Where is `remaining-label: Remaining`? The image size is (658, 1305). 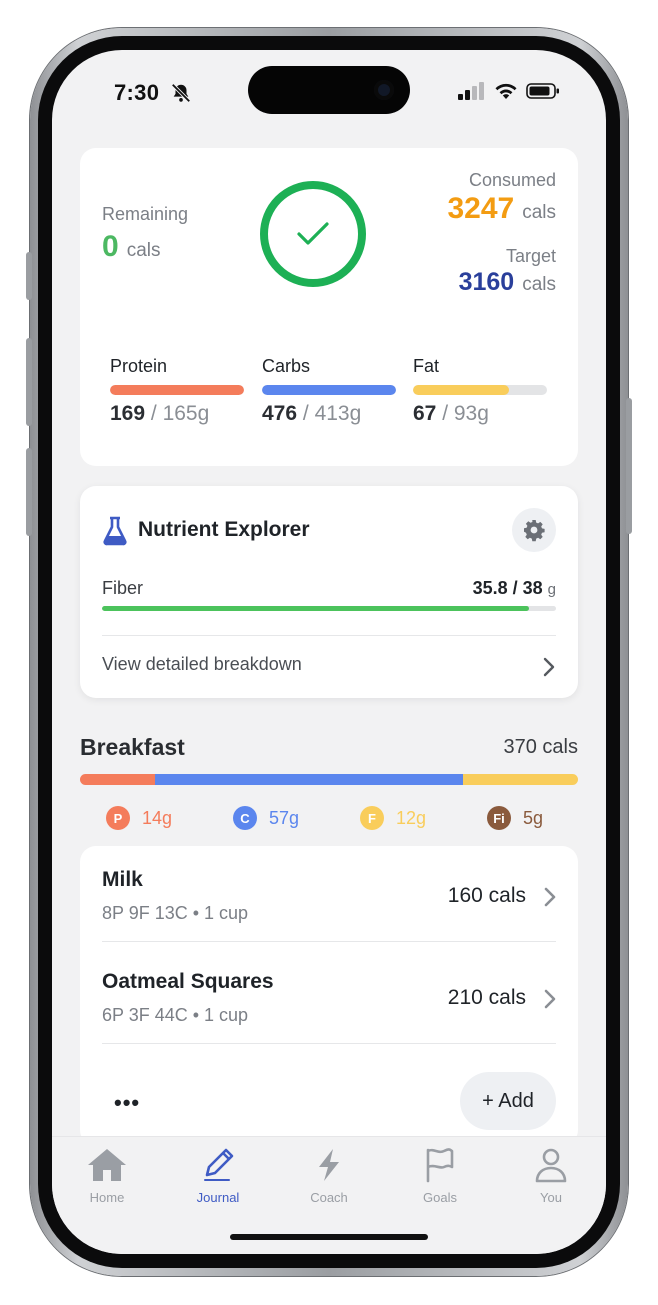
remaining-label: Remaining is located at coordinates (145, 214).